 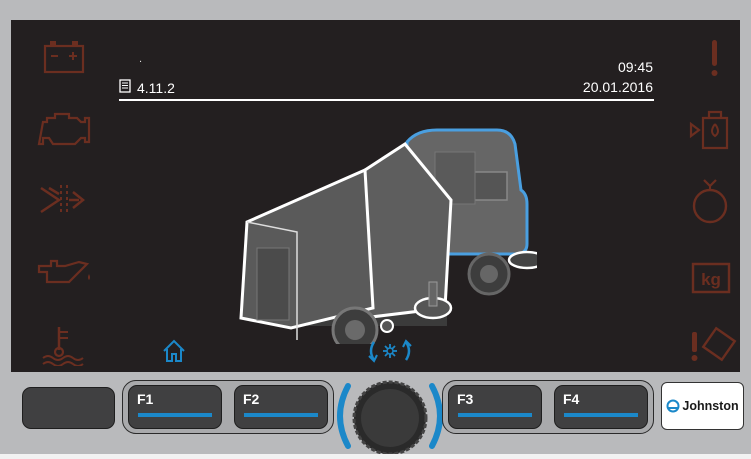 What do you see at coordinates (710, 406) in the screenshot?
I see `logo-text: Johnston` at bounding box center [710, 406].